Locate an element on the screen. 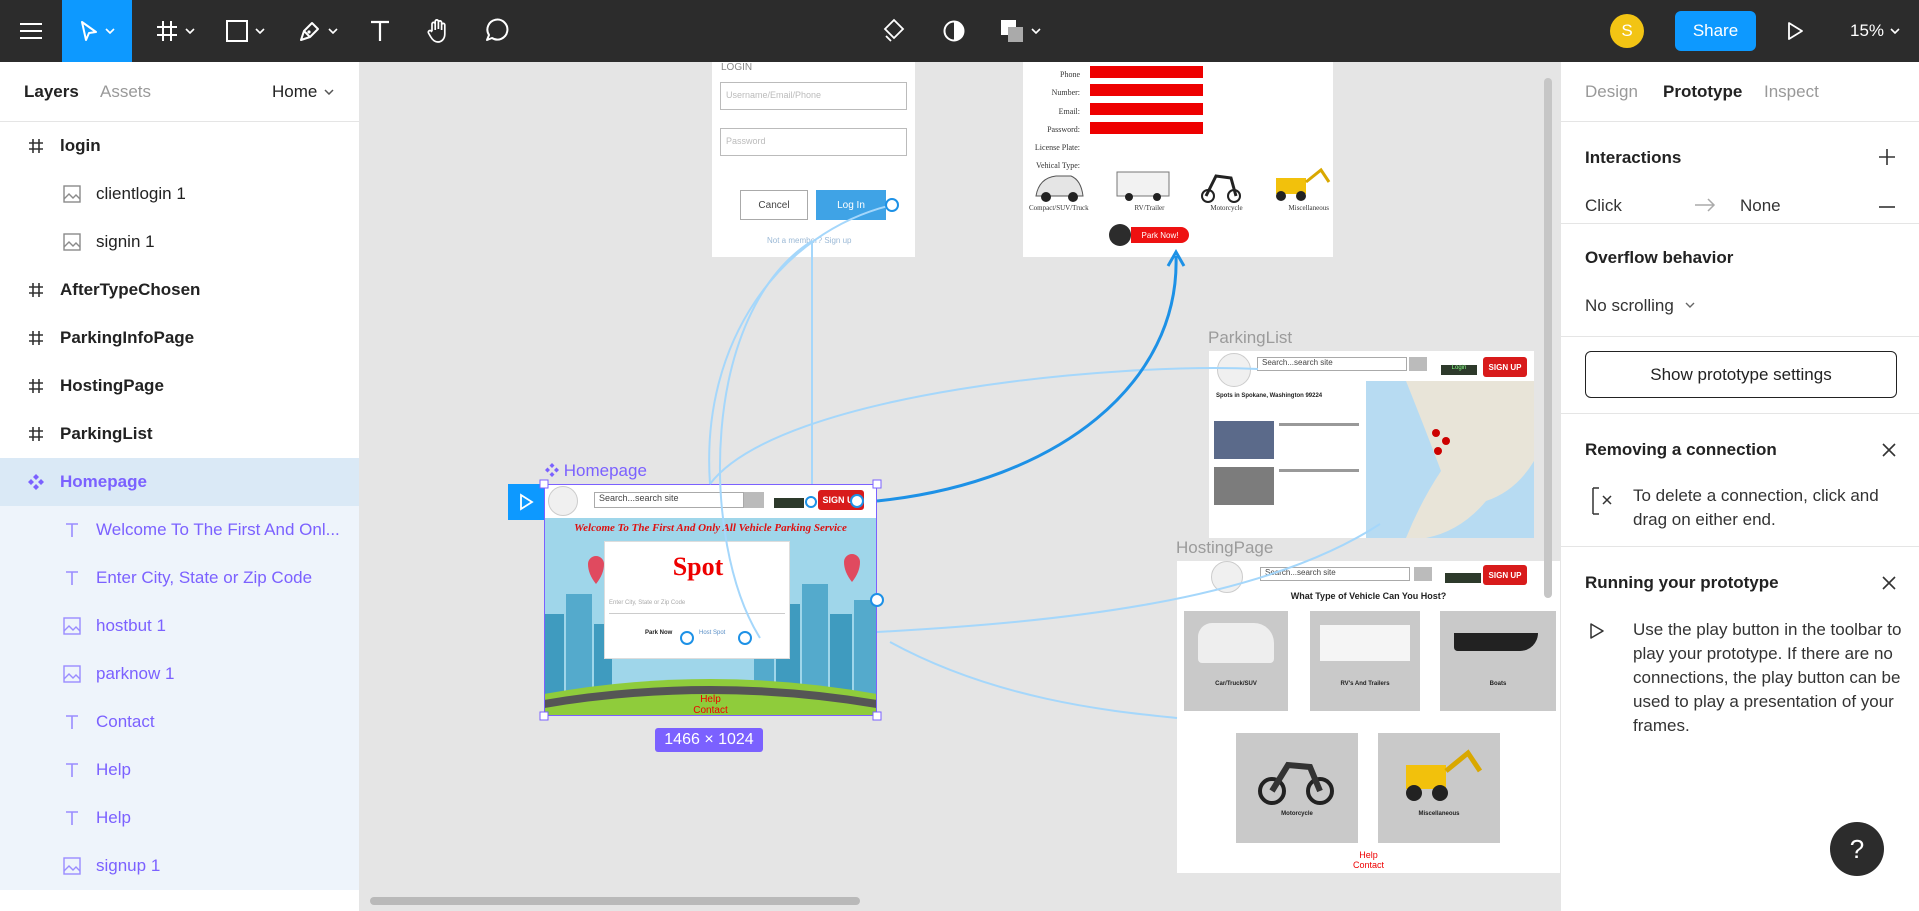 Image resolution: width=1919 pixels, height=911 pixels. mask-button is located at coordinates (954, 31).